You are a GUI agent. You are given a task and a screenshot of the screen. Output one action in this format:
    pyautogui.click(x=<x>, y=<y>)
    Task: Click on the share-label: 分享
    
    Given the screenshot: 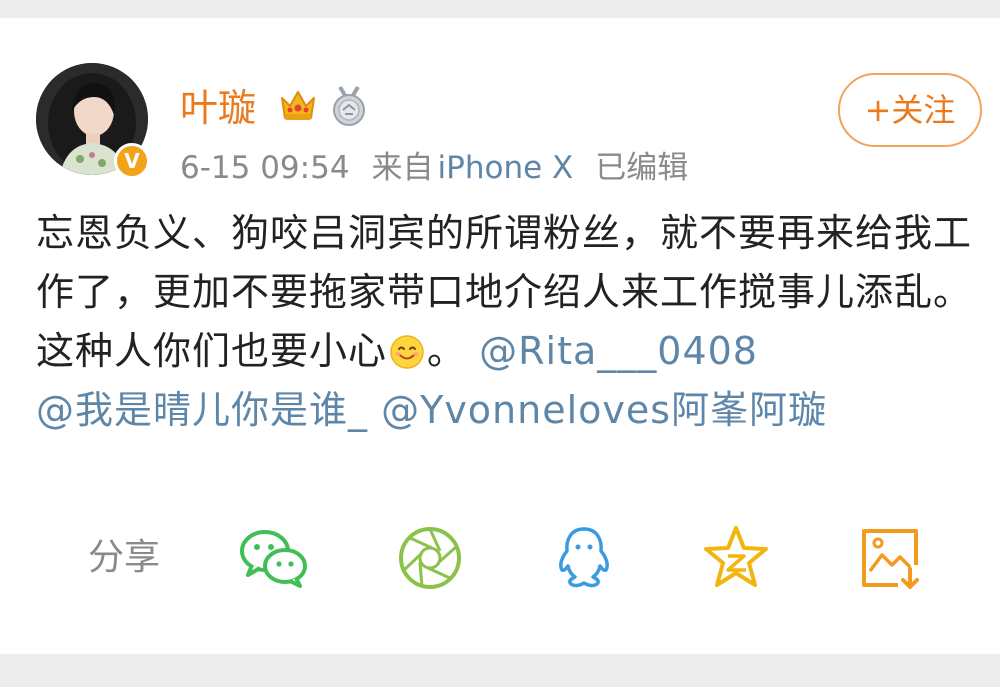 What is the action you would take?
    pyautogui.click(x=124, y=557)
    